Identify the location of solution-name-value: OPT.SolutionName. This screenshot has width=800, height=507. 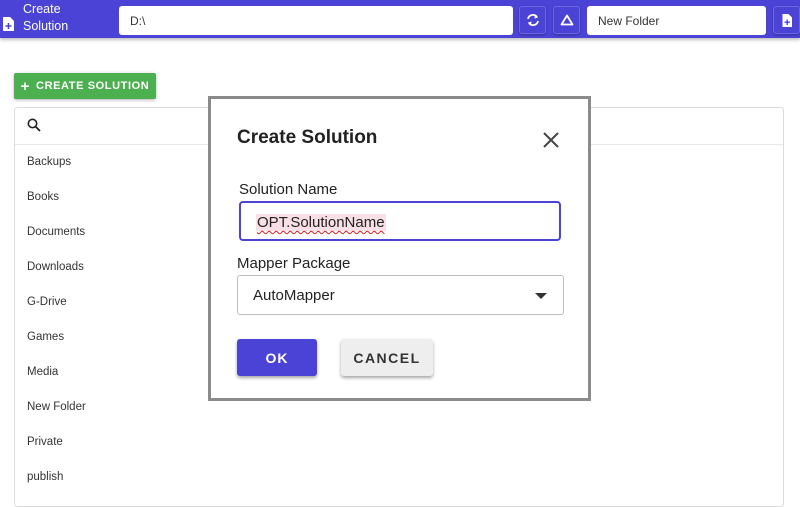
(321, 222).